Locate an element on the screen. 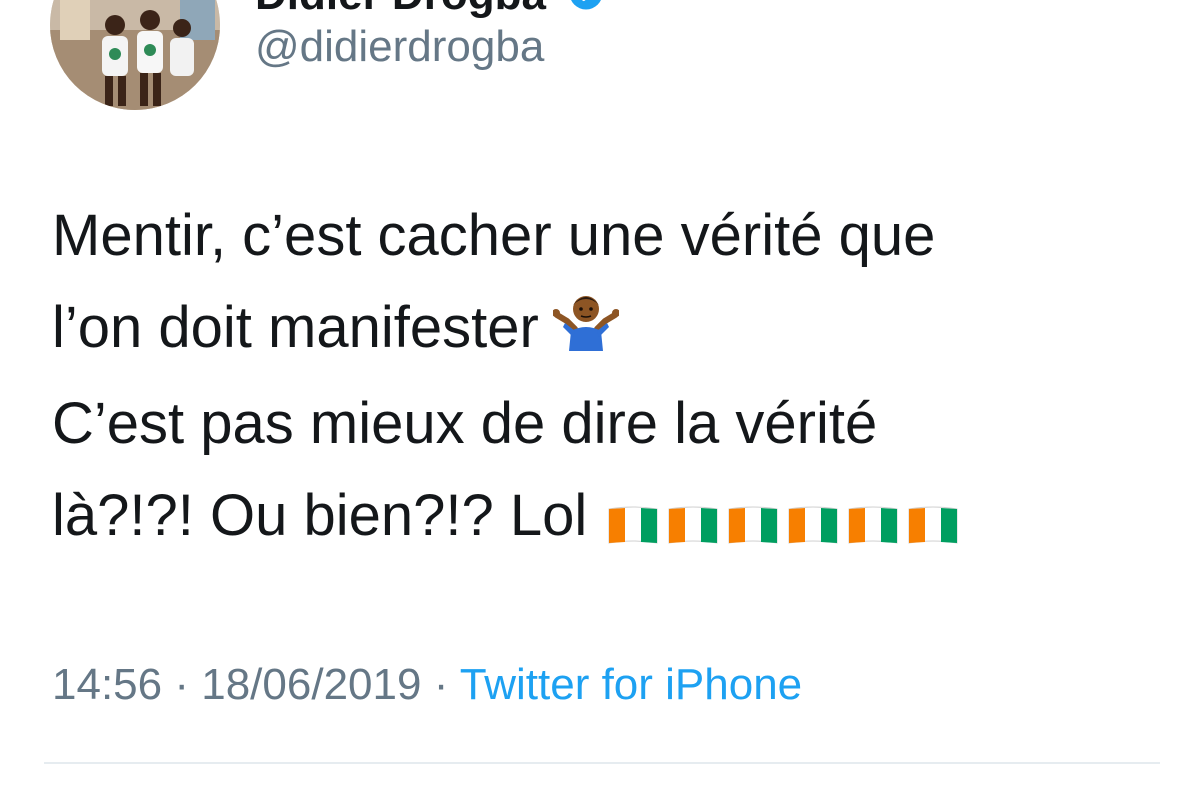 The height and width of the screenshot is (800, 1200). display-name: Didier Drogba is located at coordinates (429, 11).